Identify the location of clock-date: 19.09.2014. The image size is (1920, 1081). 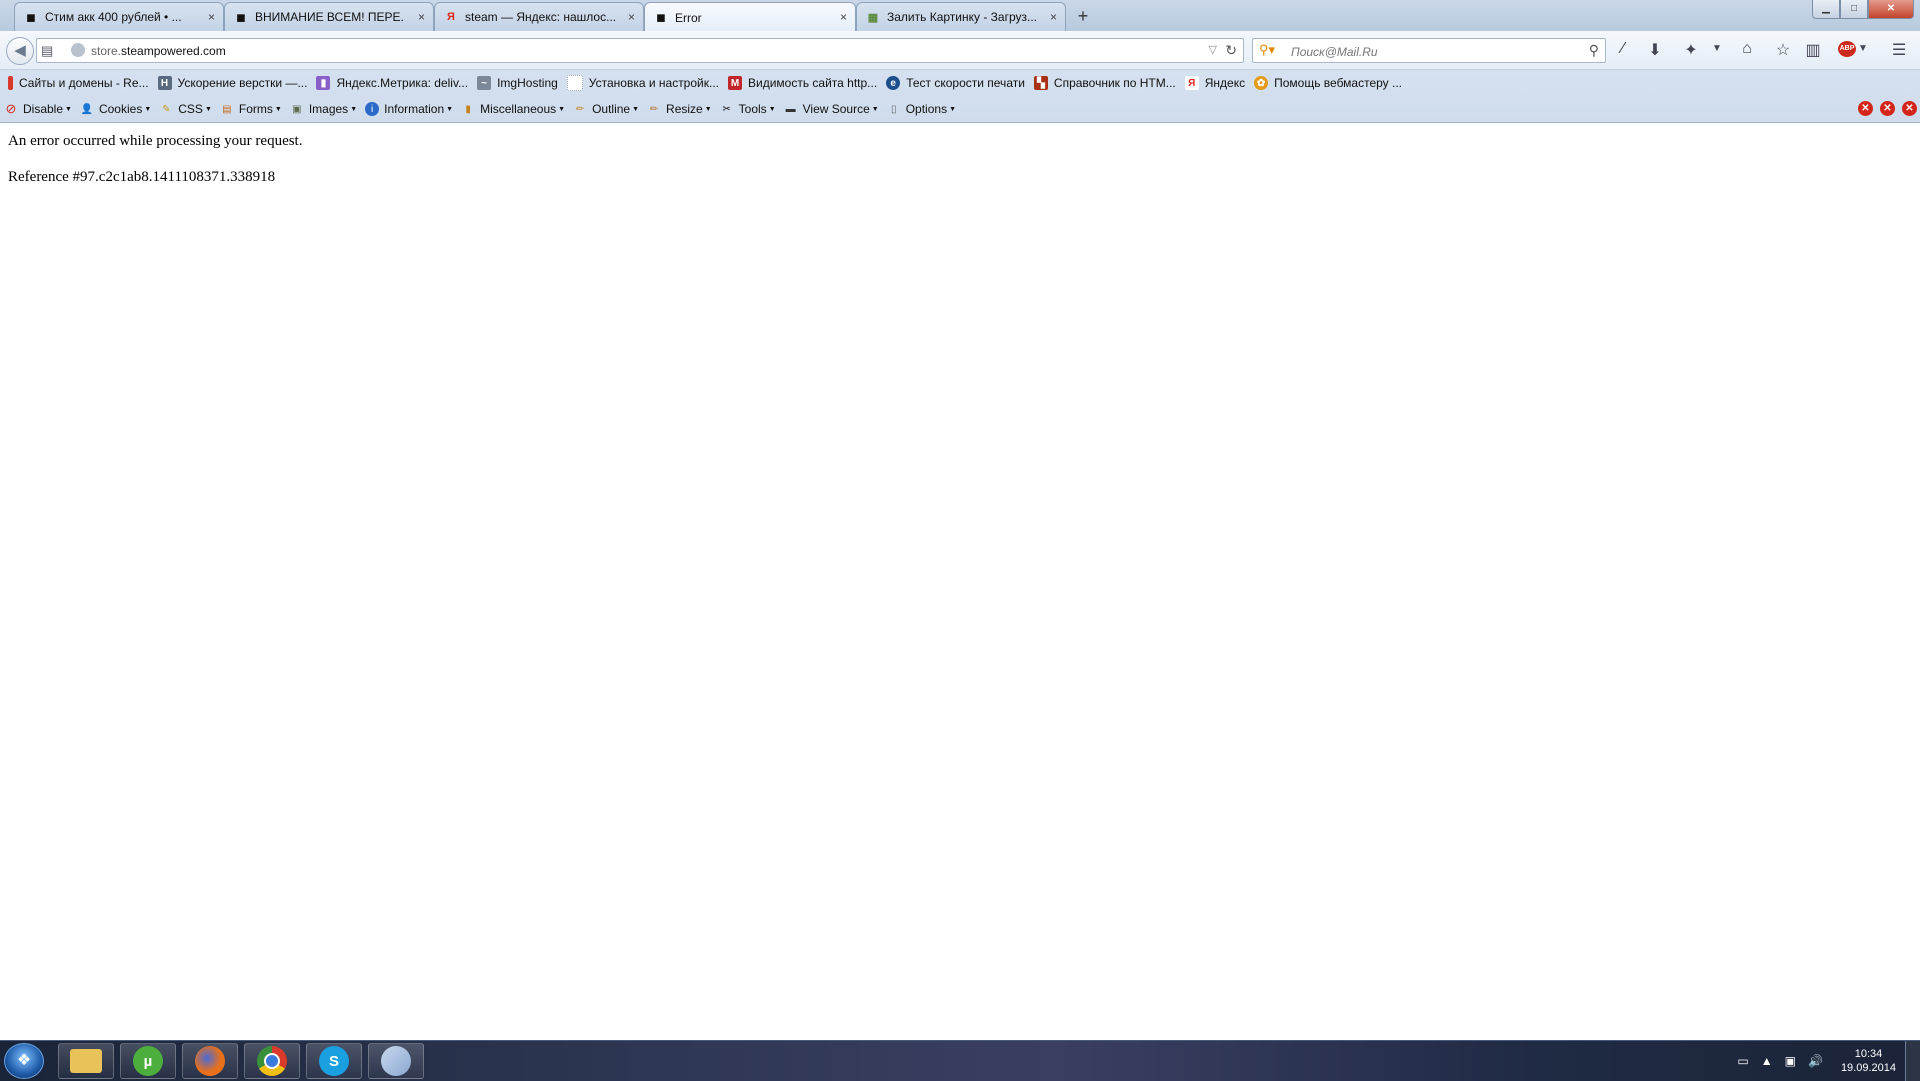
(1868, 1068).